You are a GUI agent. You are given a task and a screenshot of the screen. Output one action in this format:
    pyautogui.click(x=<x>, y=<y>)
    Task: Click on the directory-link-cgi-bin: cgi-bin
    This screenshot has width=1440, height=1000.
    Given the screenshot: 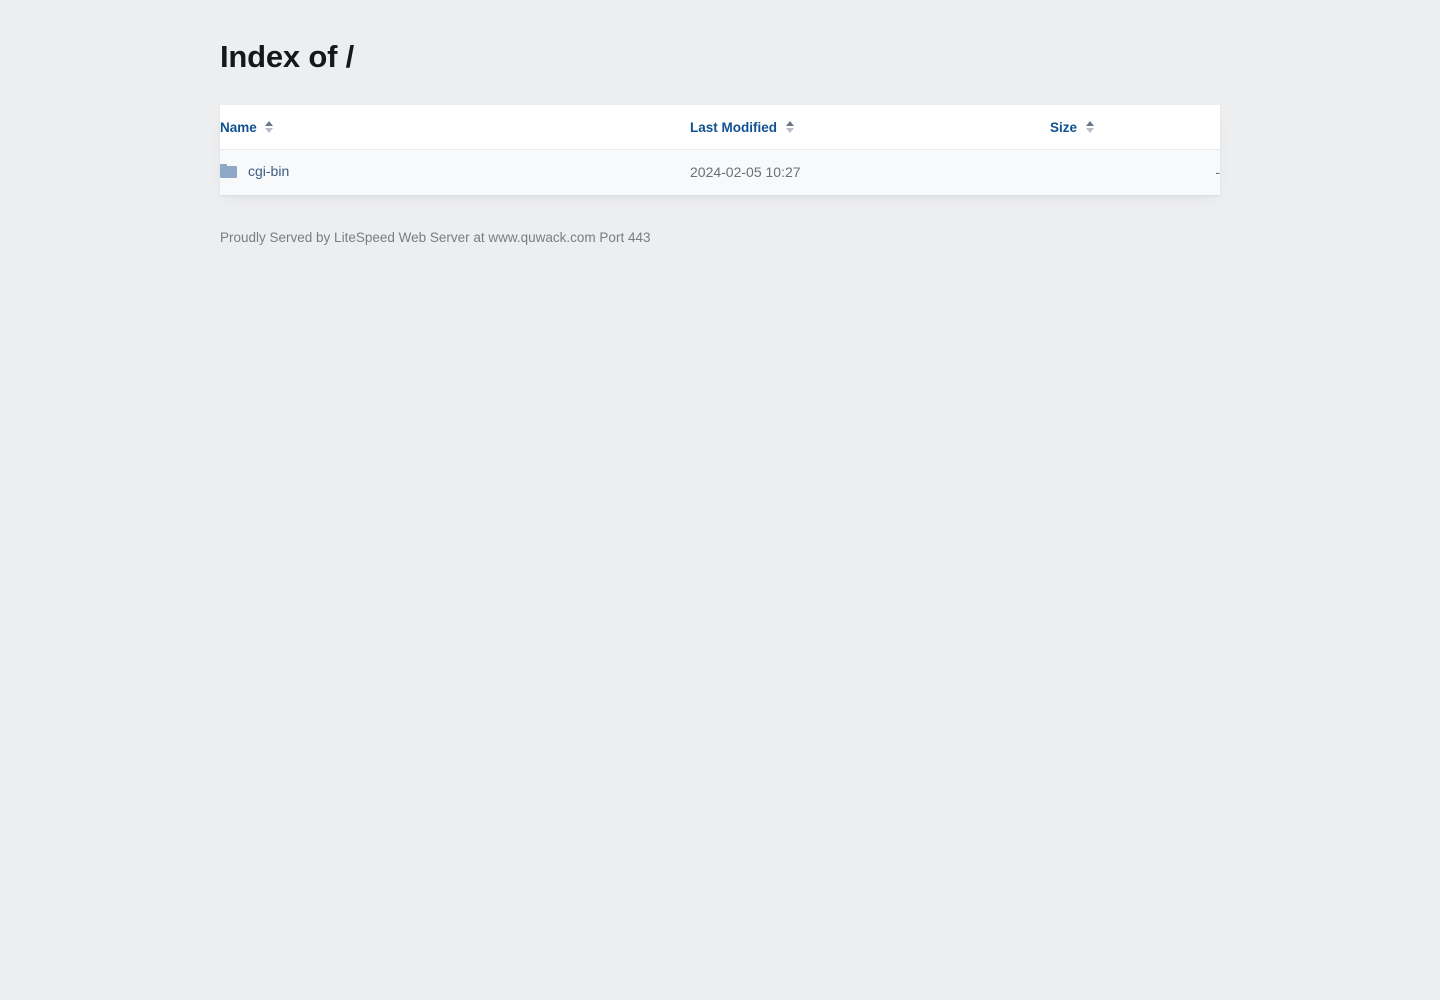 What is the action you would take?
    pyautogui.click(x=268, y=171)
    